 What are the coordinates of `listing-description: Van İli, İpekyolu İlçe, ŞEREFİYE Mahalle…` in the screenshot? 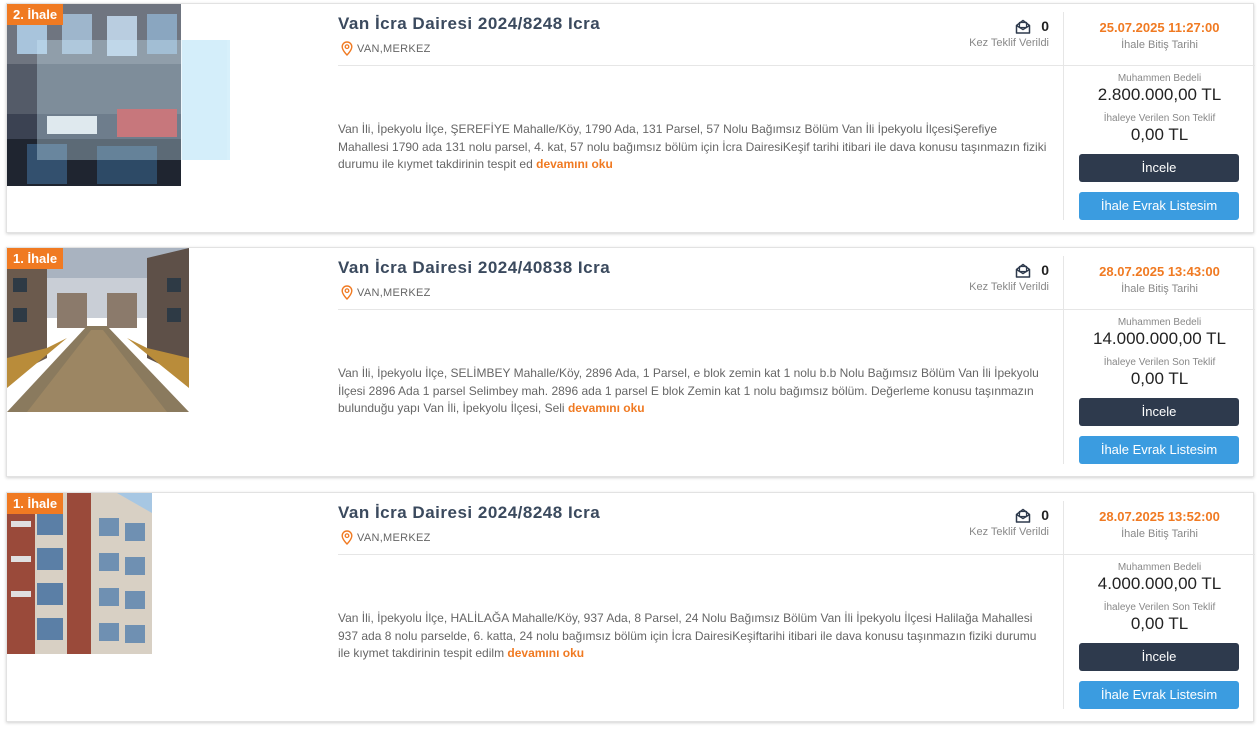 It's located at (694, 147).